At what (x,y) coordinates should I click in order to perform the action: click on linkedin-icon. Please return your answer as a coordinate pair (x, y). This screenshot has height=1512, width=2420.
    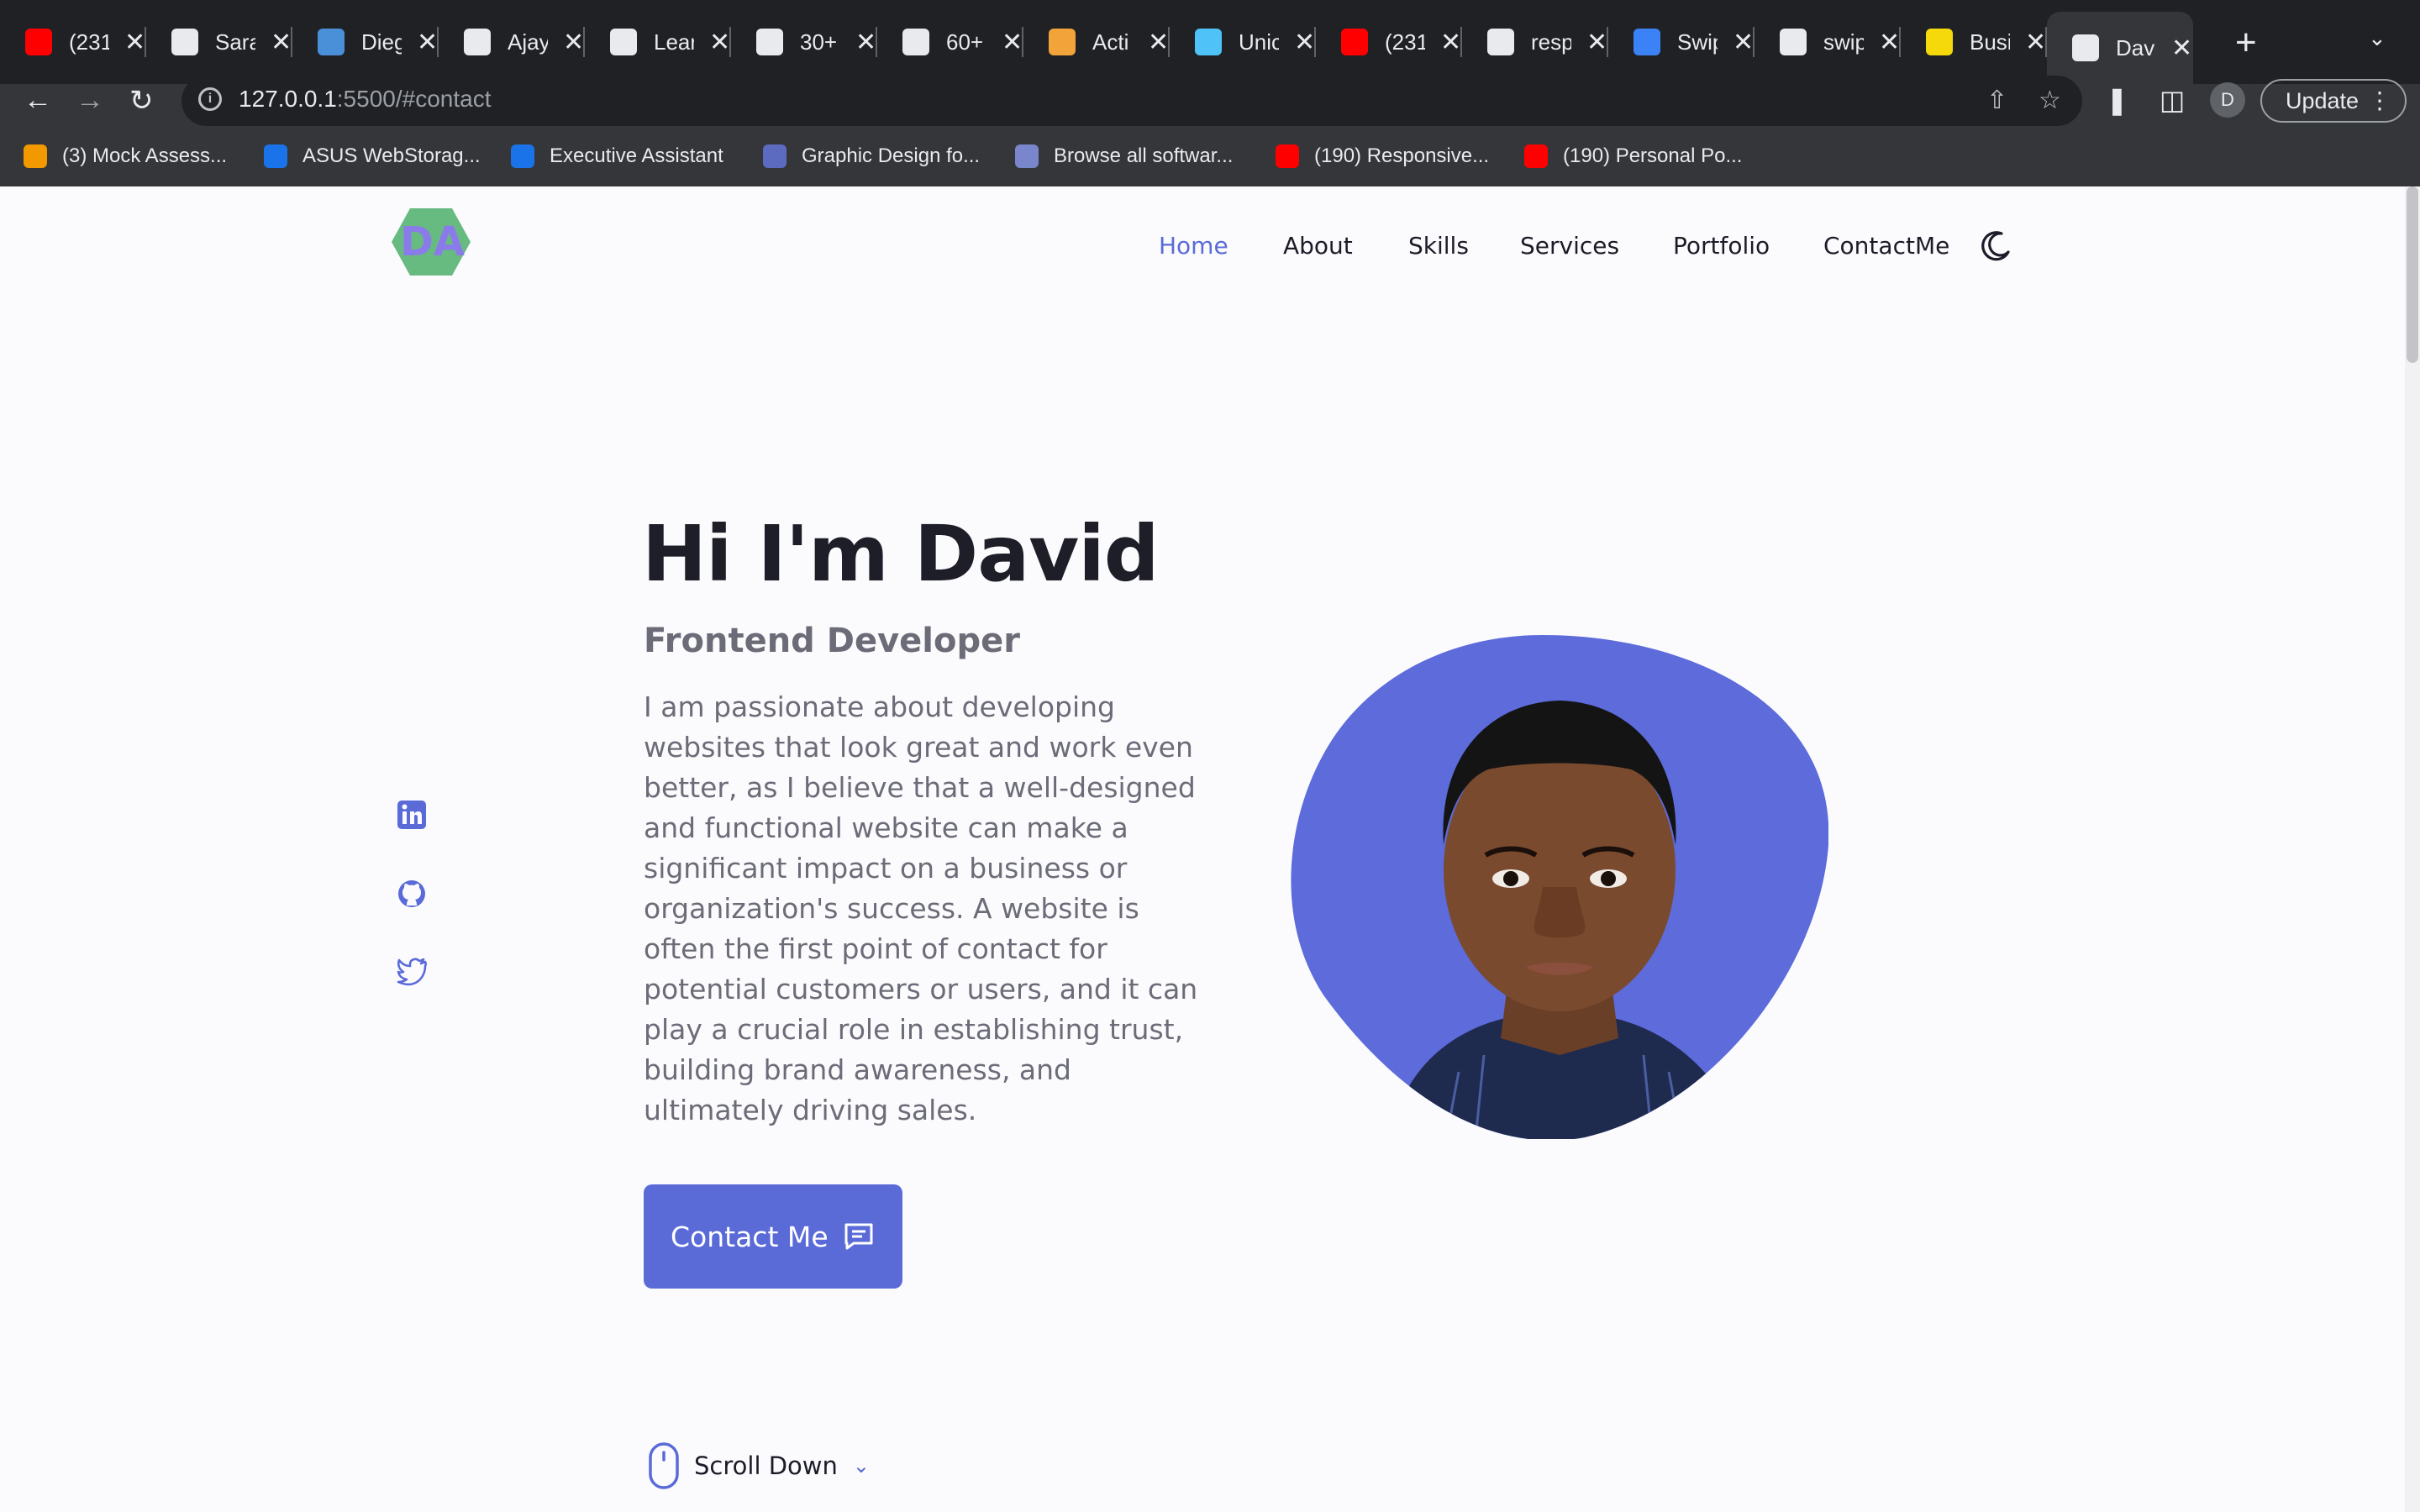
    Looking at the image, I should click on (412, 815).